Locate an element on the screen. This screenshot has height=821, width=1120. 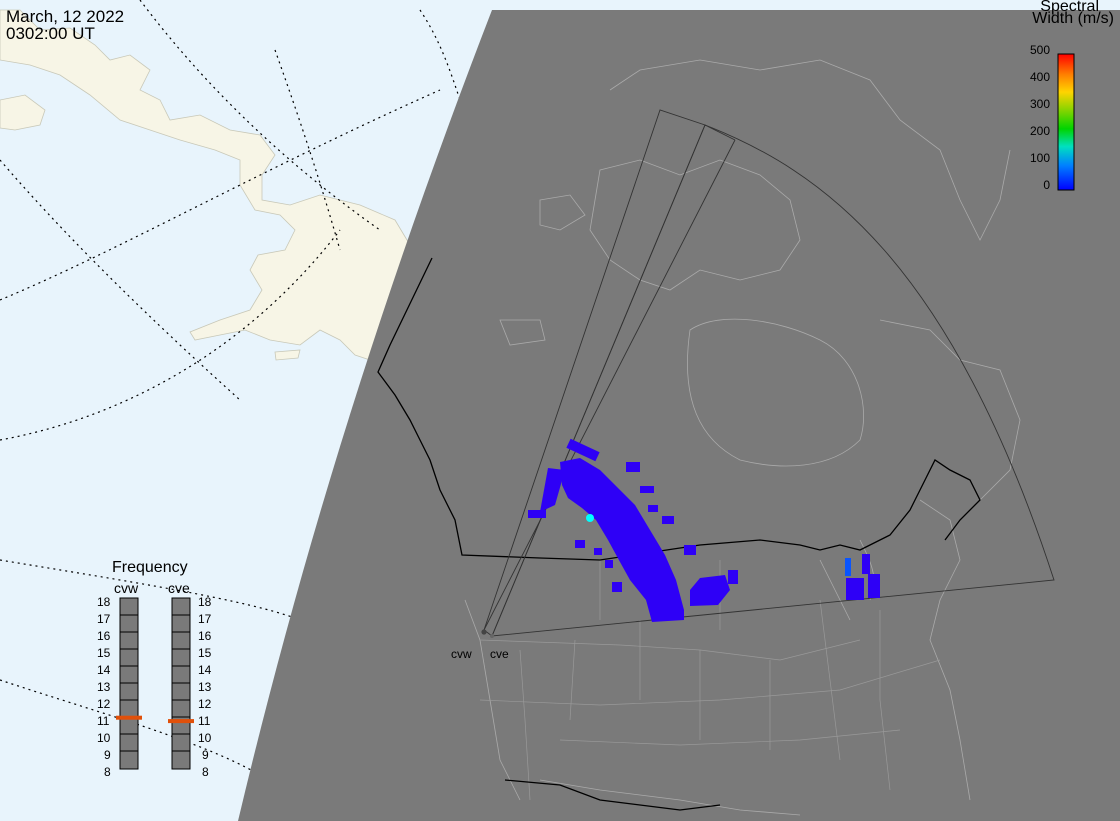
site-marker-cve is located at coordinates (492, 636).